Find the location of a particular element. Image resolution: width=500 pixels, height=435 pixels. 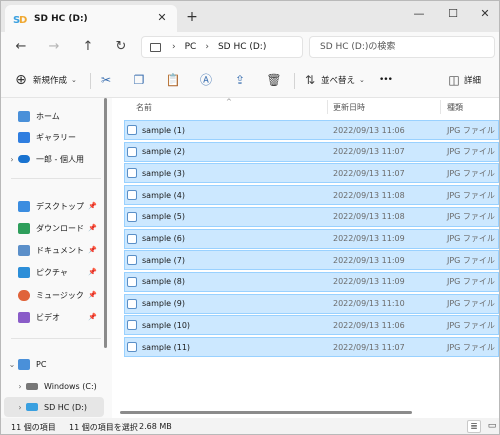

refresh-icon: ↻ is located at coordinates (121, 47).